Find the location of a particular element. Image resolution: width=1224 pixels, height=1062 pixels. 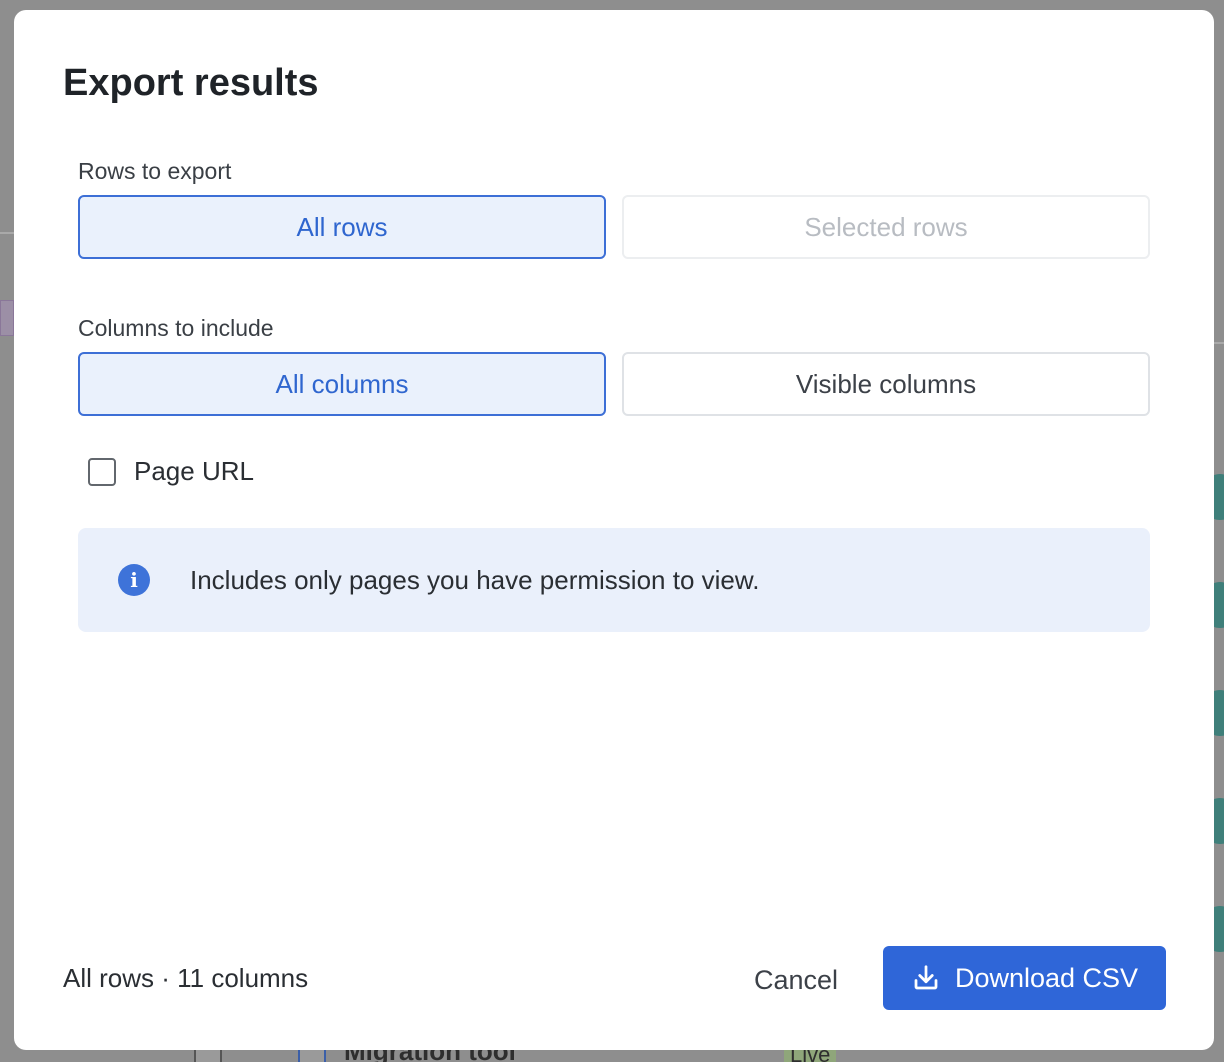

dialog-title: Export results is located at coordinates (191, 83).